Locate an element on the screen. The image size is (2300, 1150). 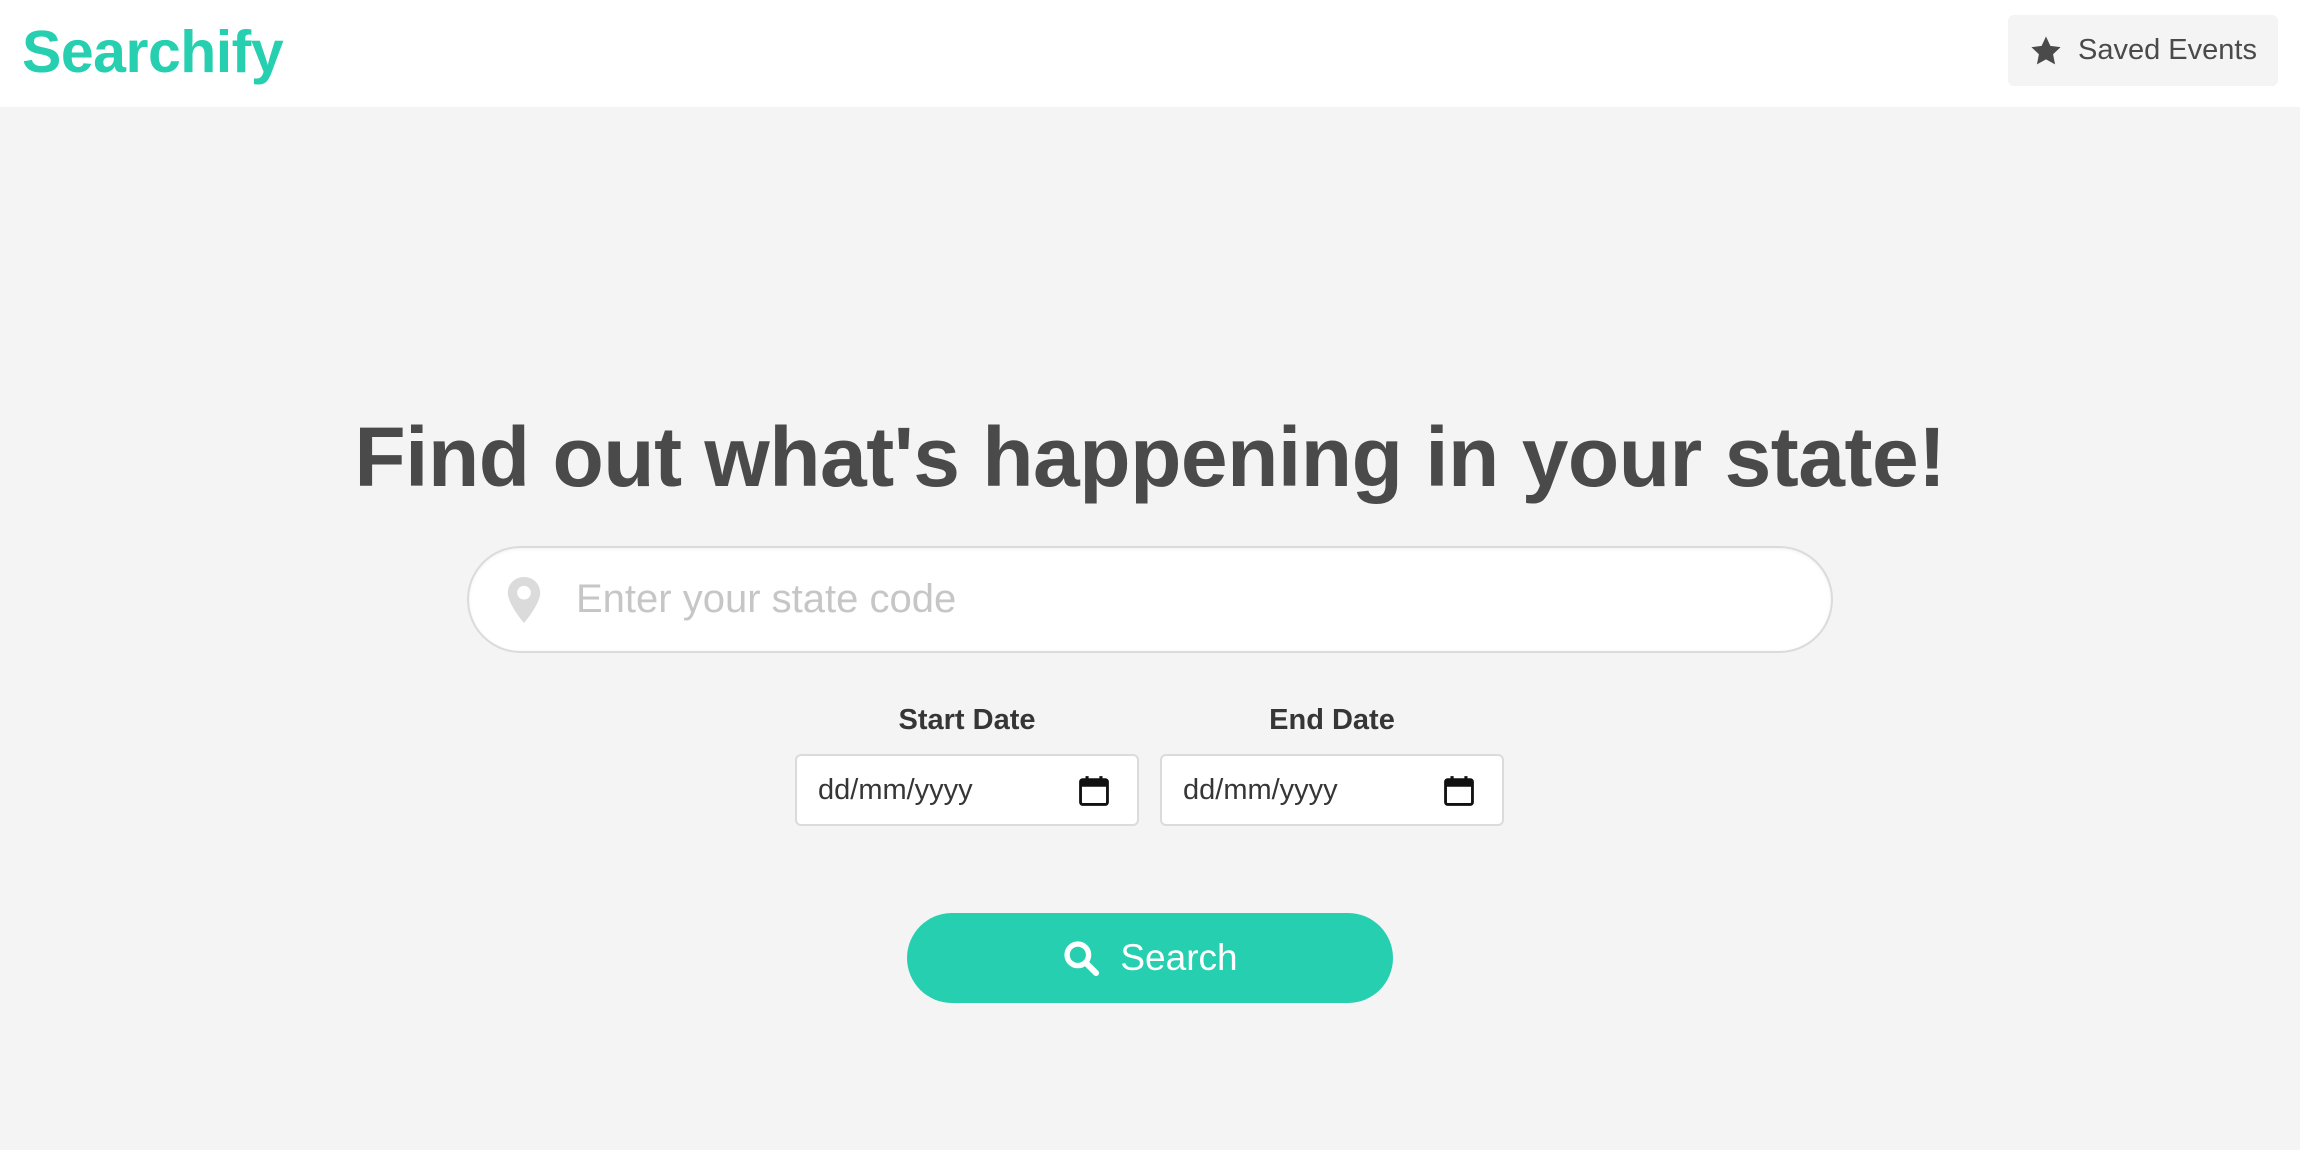
saved-events-button: Saved Events is located at coordinates (2143, 50).